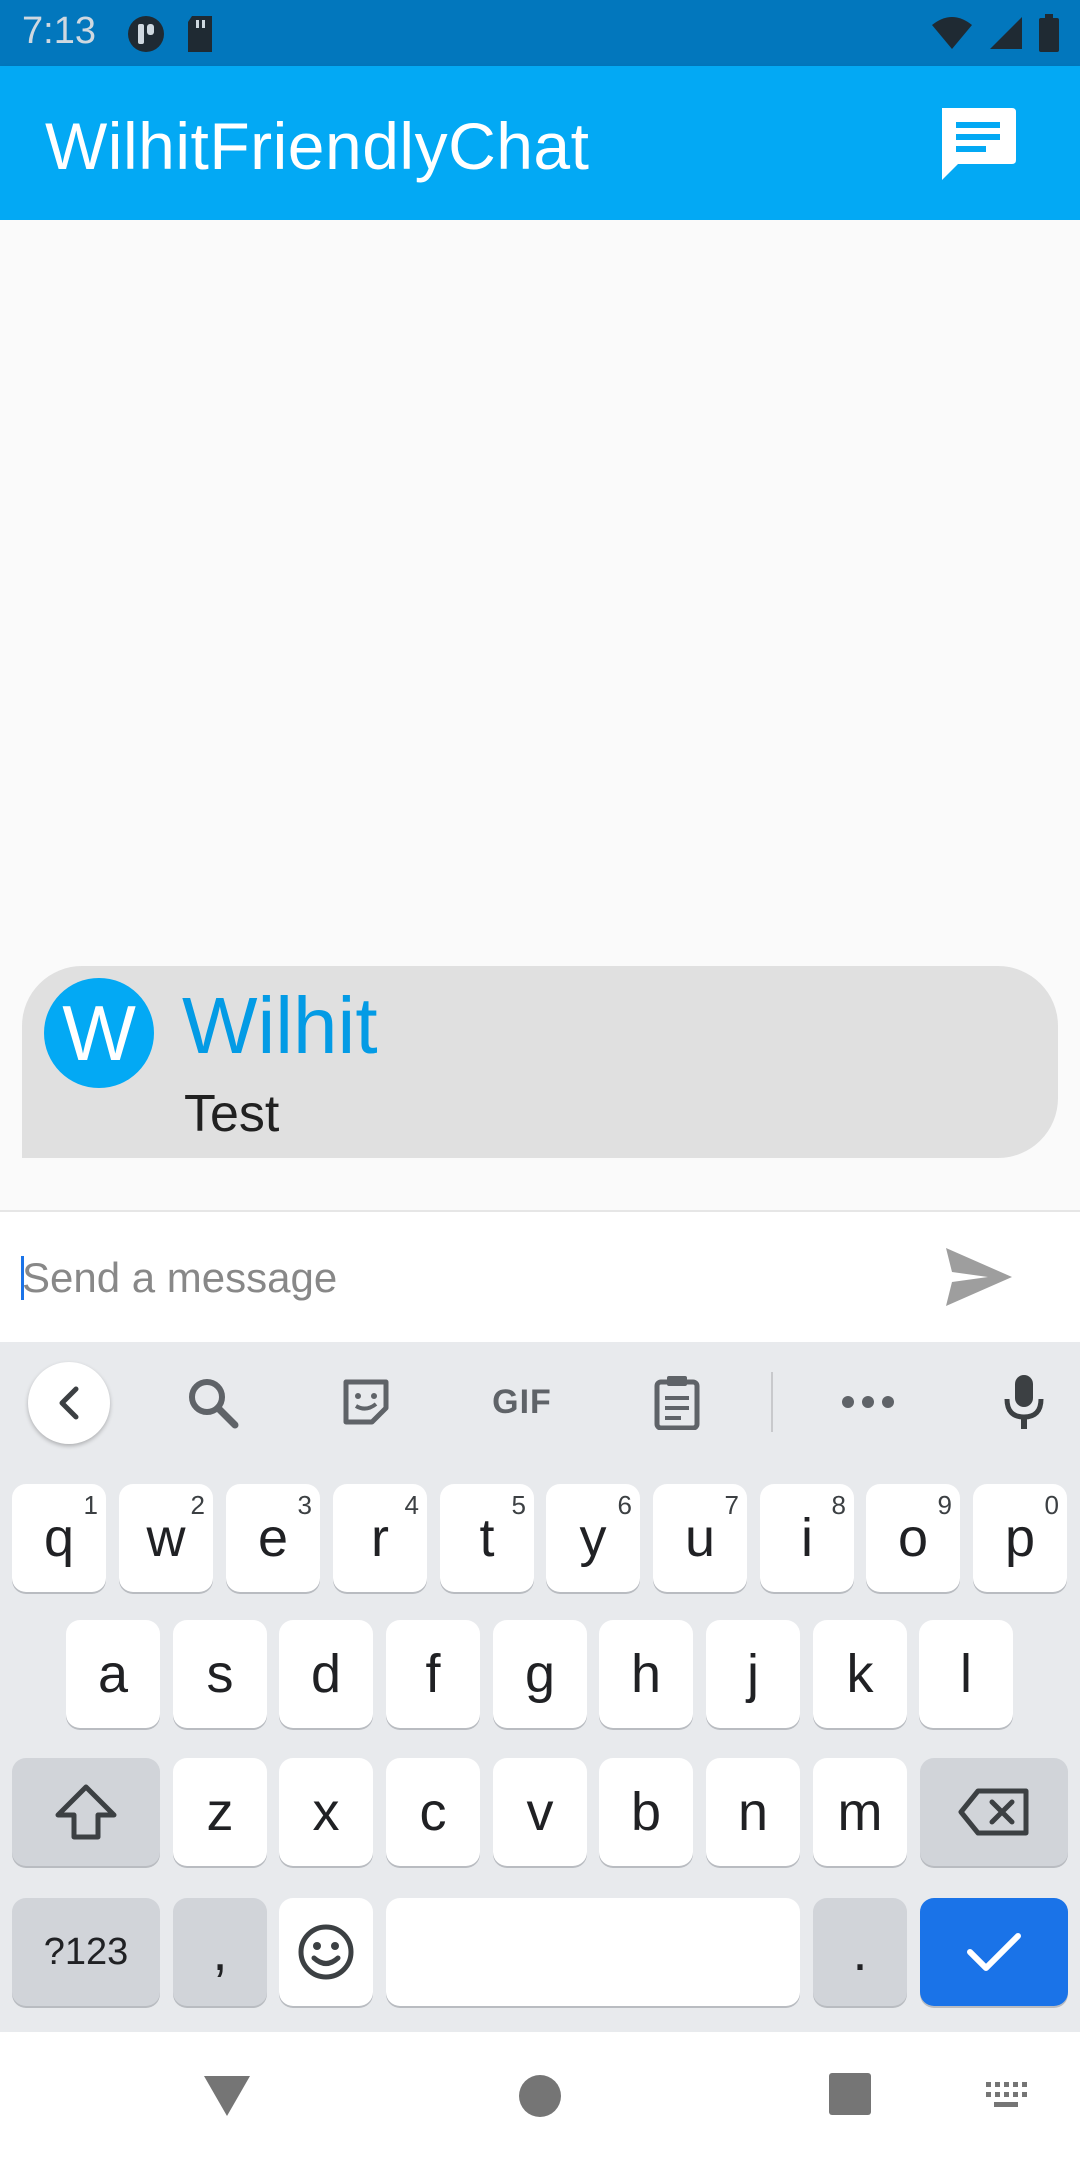 This screenshot has height=2160, width=1080. What do you see at coordinates (146, 34) in the screenshot?
I see `notification-app-icon` at bounding box center [146, 34].